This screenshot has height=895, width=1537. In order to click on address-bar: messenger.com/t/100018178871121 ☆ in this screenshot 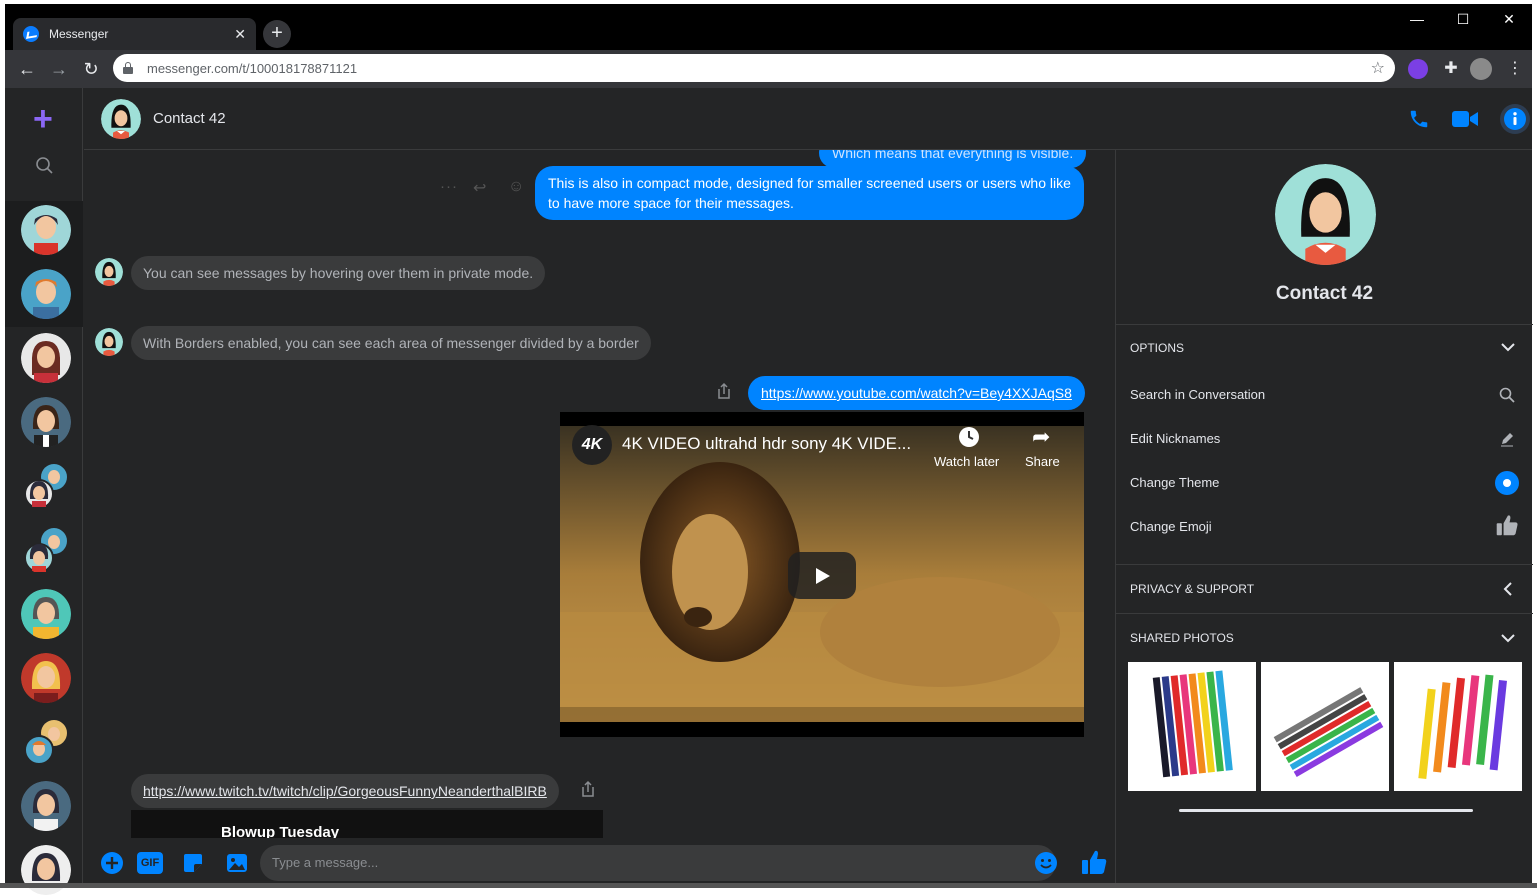, I will do `click(754, 68)`.